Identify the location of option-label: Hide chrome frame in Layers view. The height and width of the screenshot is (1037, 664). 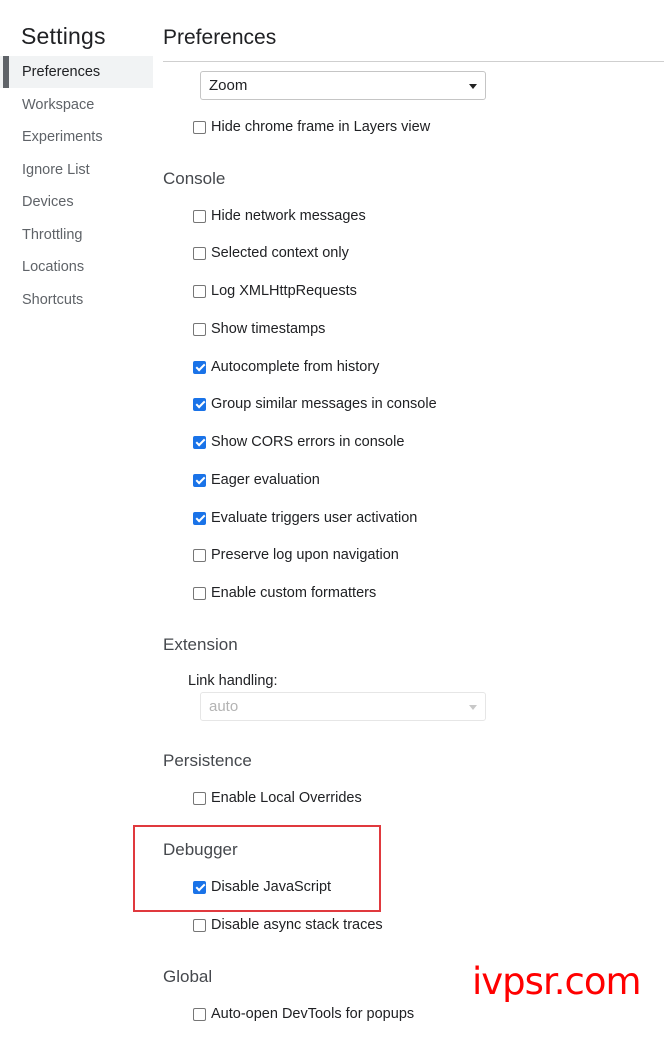
(321, 127).